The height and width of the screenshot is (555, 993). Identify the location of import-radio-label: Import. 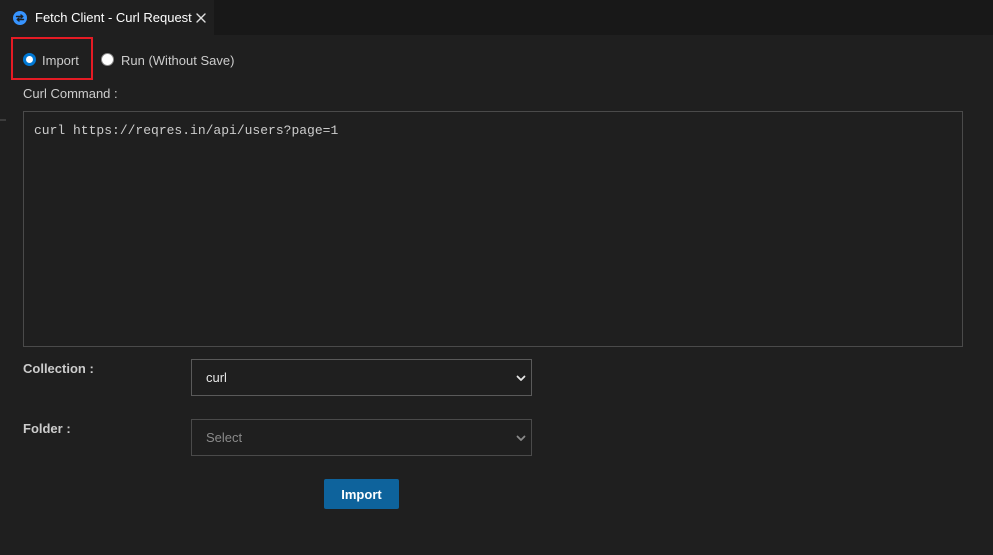
(60, 61).